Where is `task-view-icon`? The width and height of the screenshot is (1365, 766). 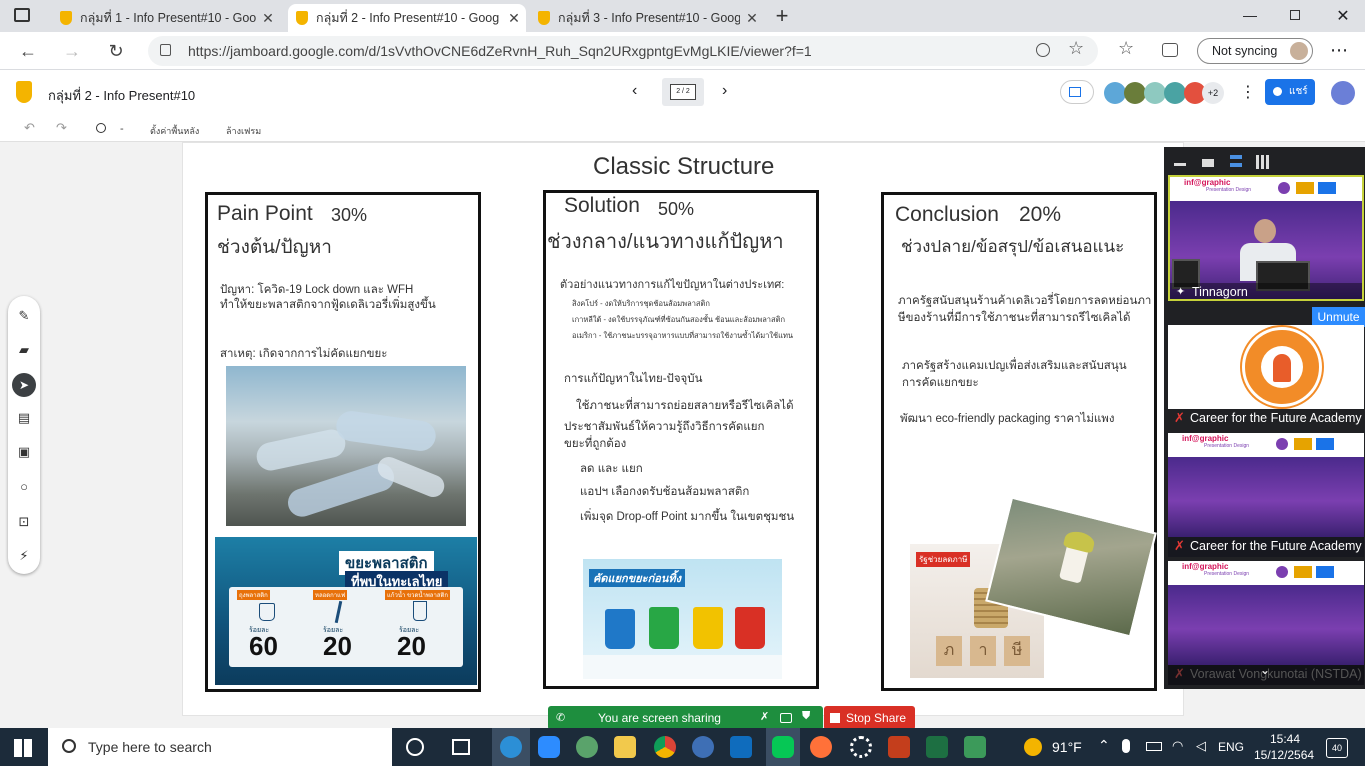
task-view-icon is located at coordinates (461, 747).